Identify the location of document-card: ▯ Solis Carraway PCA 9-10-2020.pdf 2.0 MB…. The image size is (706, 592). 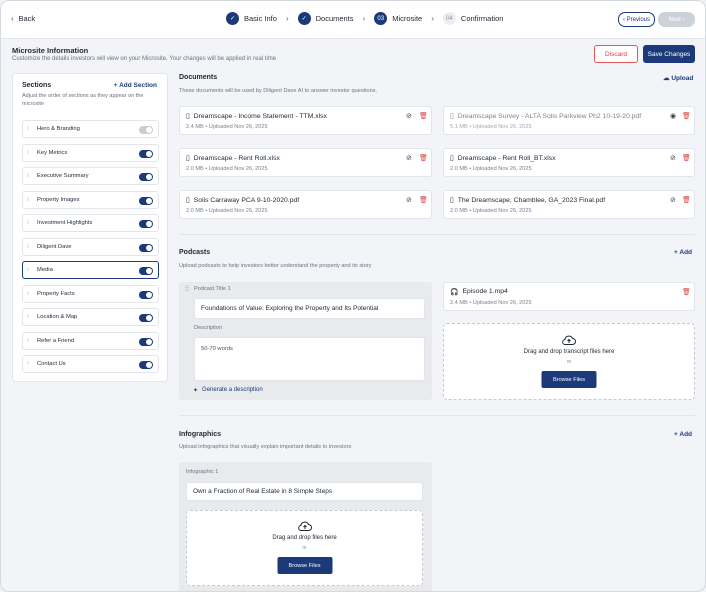
(305, 204).